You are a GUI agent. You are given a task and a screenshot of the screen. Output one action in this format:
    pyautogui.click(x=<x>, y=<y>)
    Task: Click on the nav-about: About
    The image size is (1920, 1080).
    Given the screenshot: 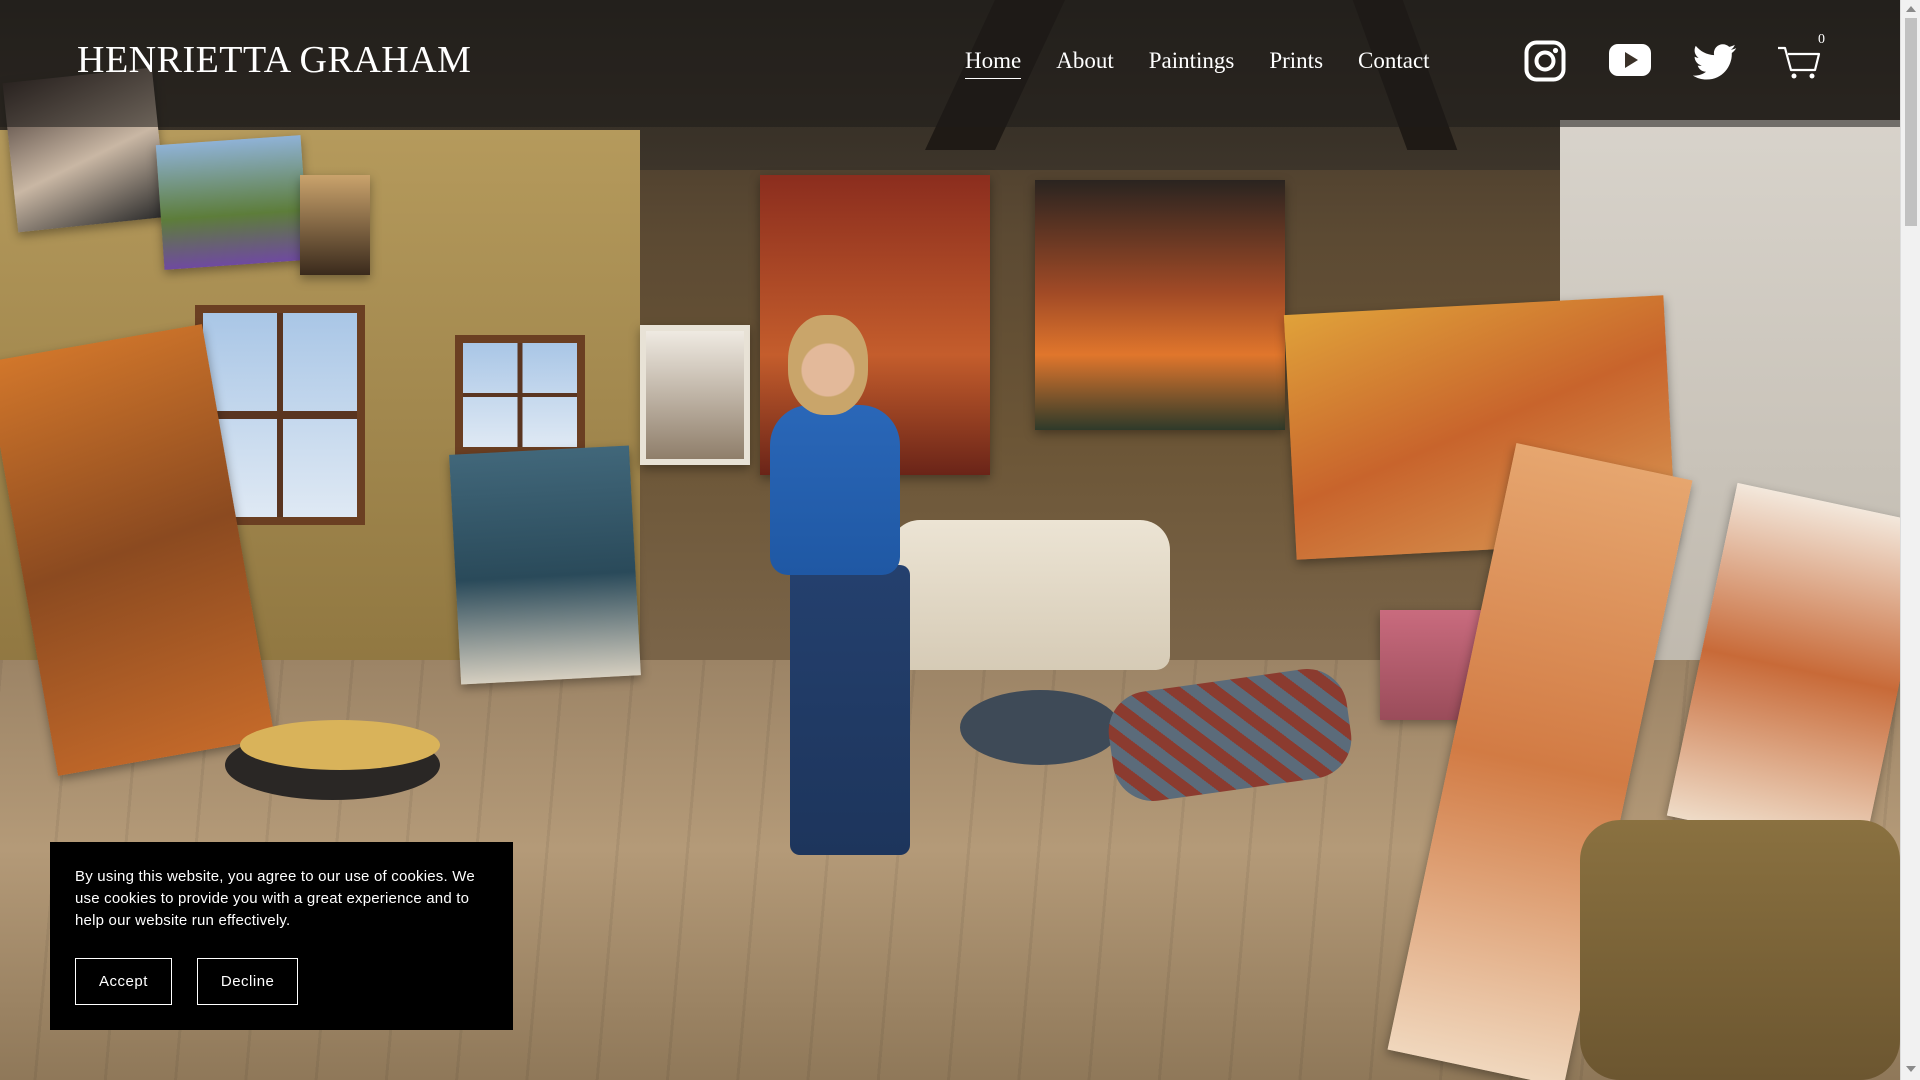 What is the action you would take?
    pyautogui.click(x=1085, y=63)
    